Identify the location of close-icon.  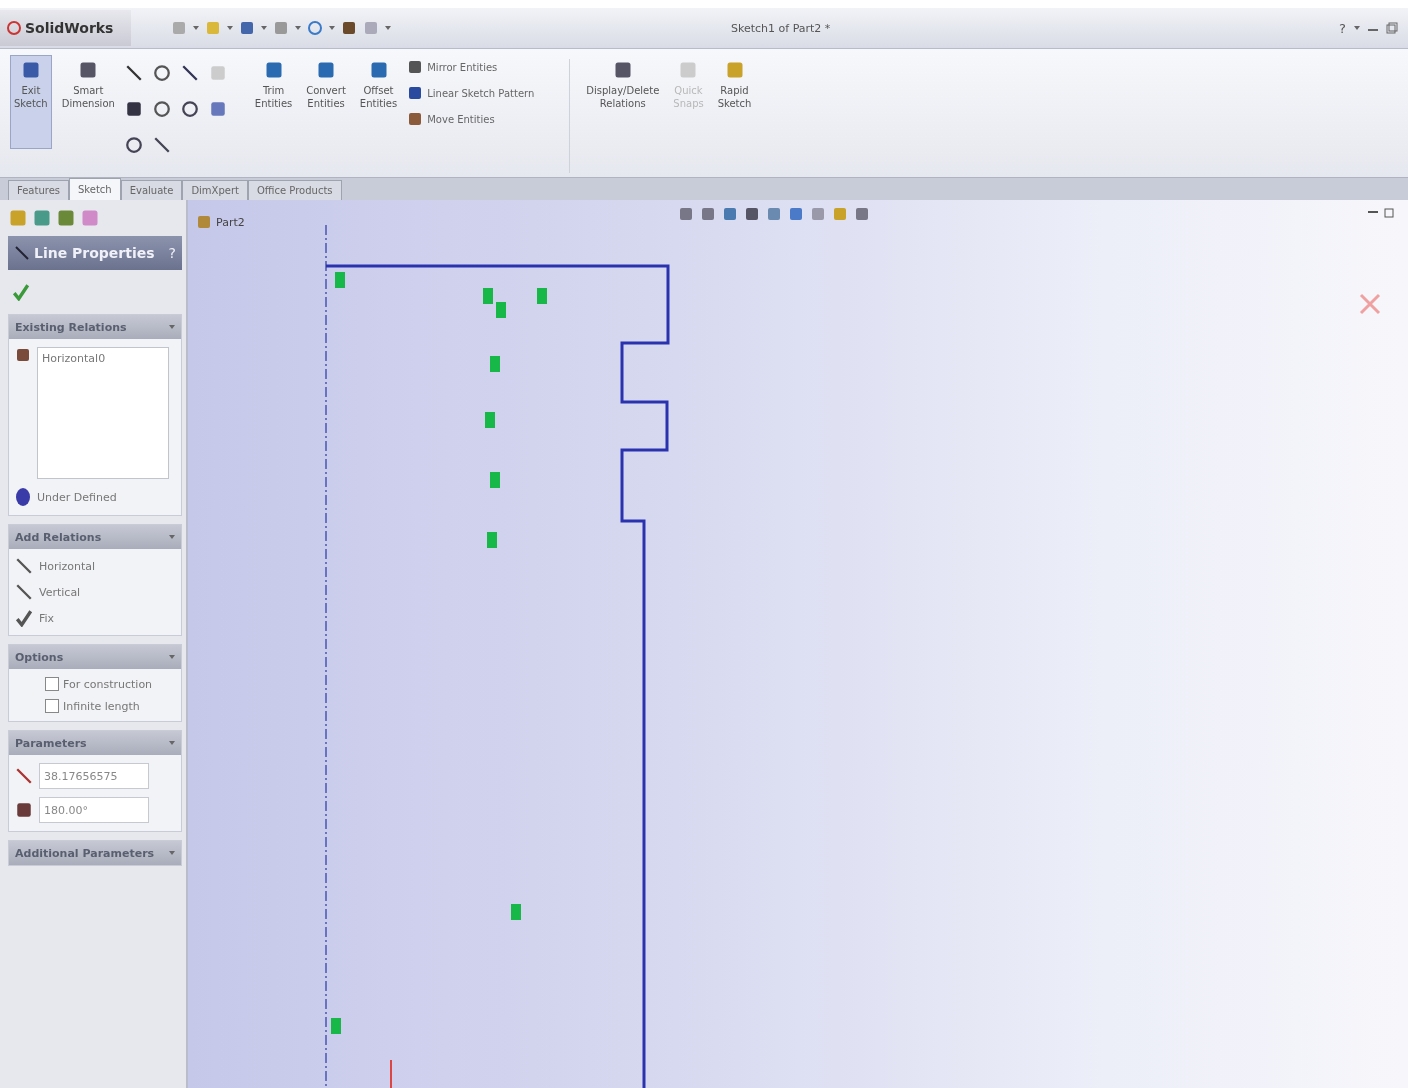
(1370, 304).